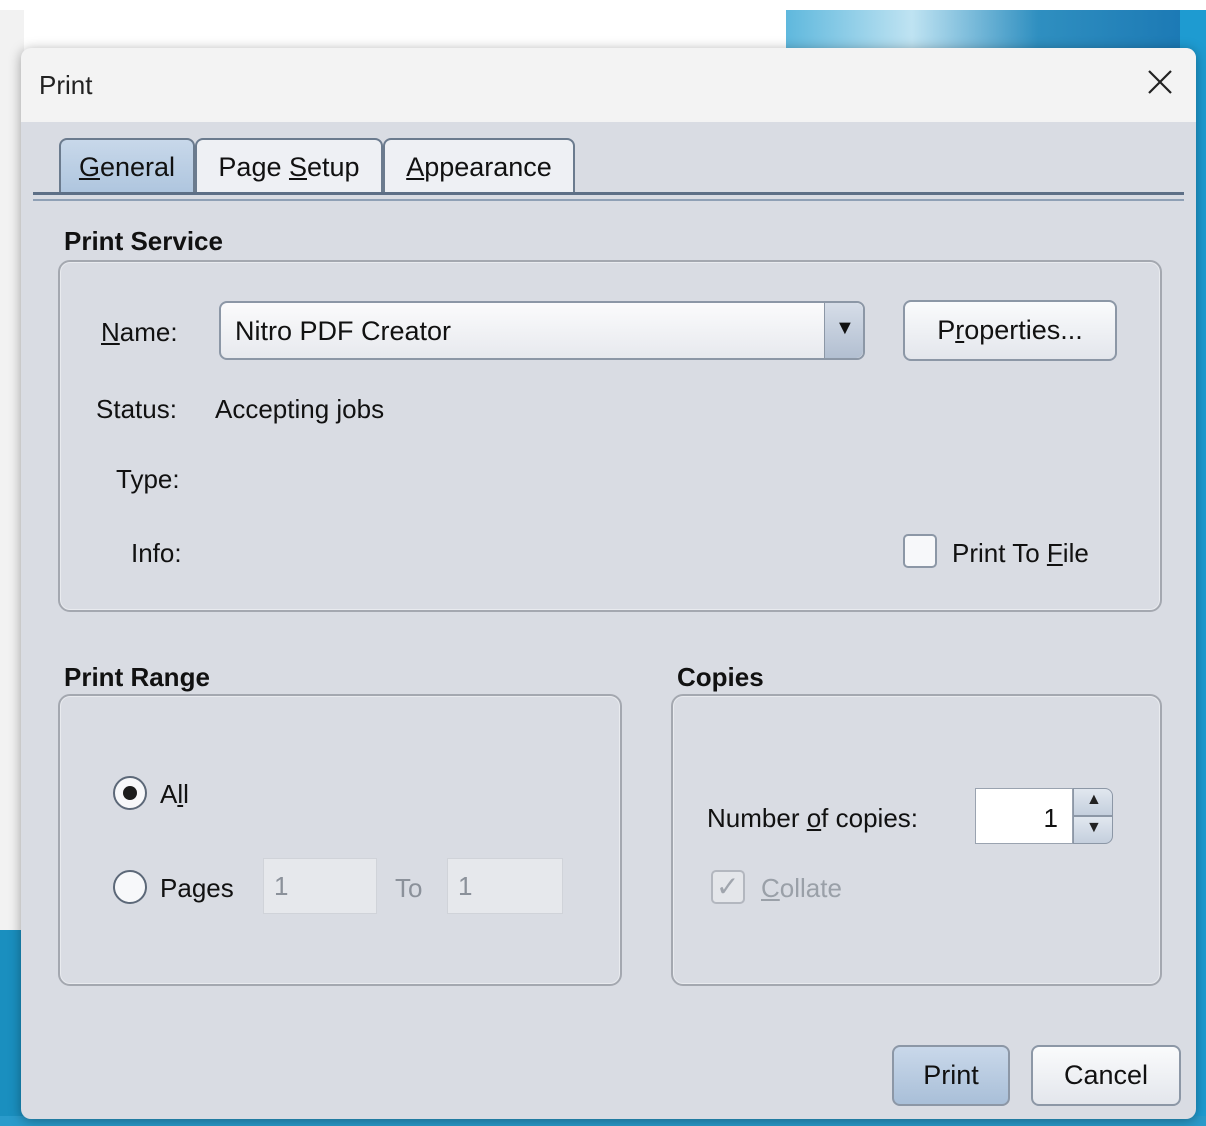 Image resolution: width=1206 pixels, height=1126 pixels. I want to click on number-mnemonic: o, so click(814, 818).